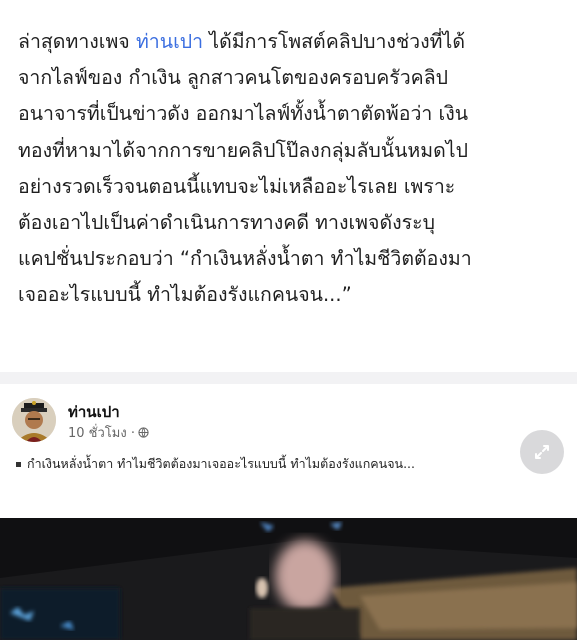 The width and height of the screenshot is (577, 640). I want to click on post-author: ท่านเปา, so click(94, 412).